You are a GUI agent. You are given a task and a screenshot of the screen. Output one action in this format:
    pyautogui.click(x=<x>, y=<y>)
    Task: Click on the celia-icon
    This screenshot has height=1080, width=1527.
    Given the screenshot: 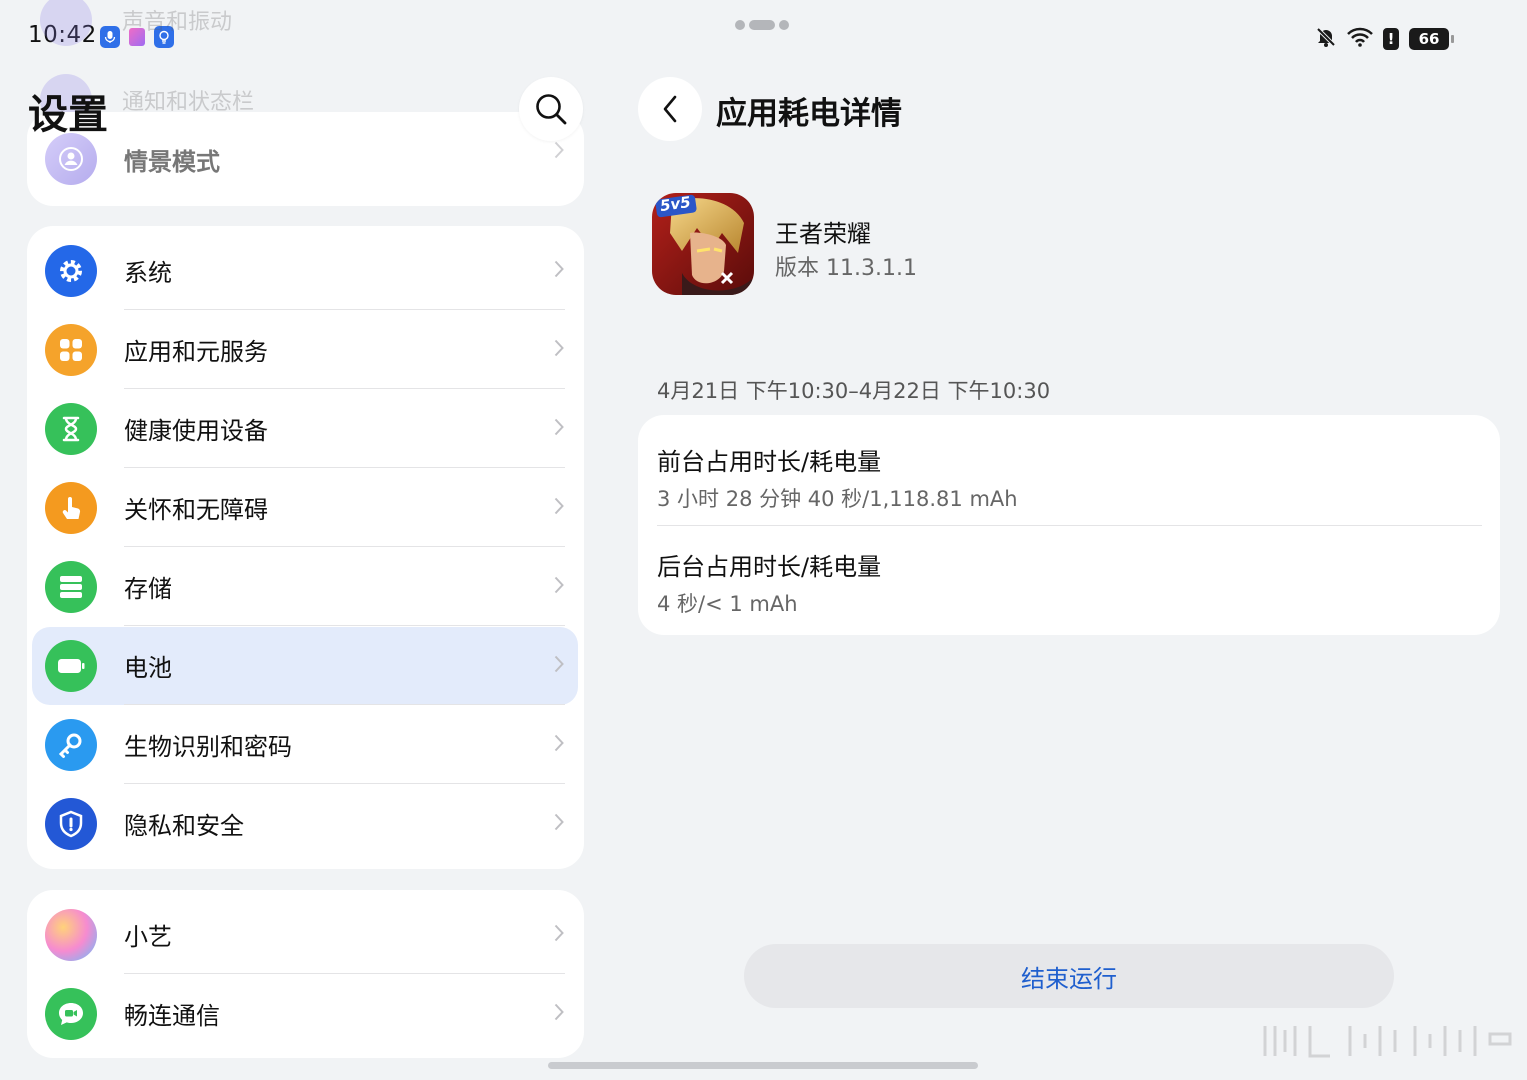 What is the action you would take?
    pyautogui.click(x=71, y=934)
    